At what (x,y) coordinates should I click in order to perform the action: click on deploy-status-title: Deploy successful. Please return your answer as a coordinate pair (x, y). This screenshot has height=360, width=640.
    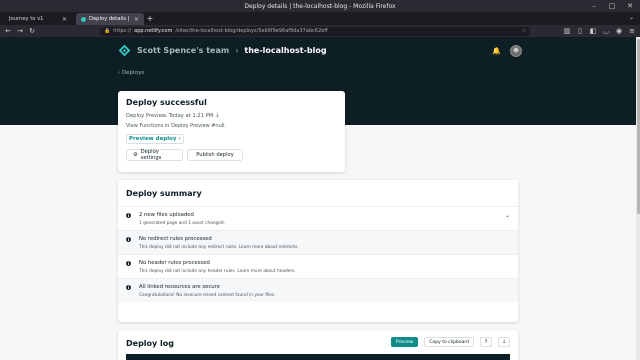
    Looking at the image, I should click on (166, 102).